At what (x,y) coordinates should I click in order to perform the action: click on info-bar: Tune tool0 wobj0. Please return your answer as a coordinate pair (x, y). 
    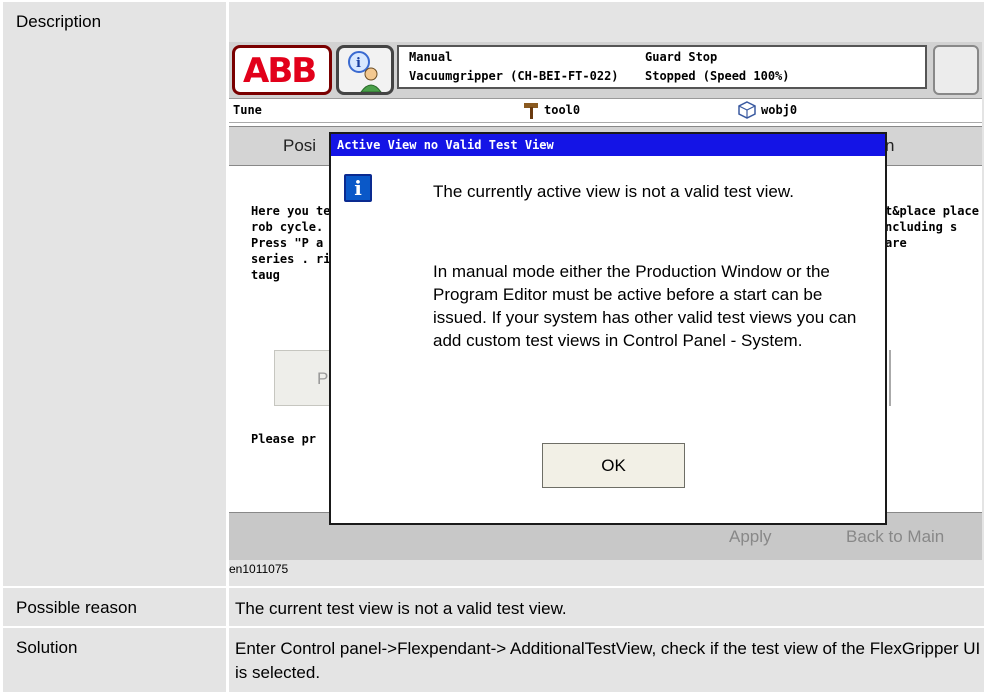
    Looking at the image, I should click on (605, 111).